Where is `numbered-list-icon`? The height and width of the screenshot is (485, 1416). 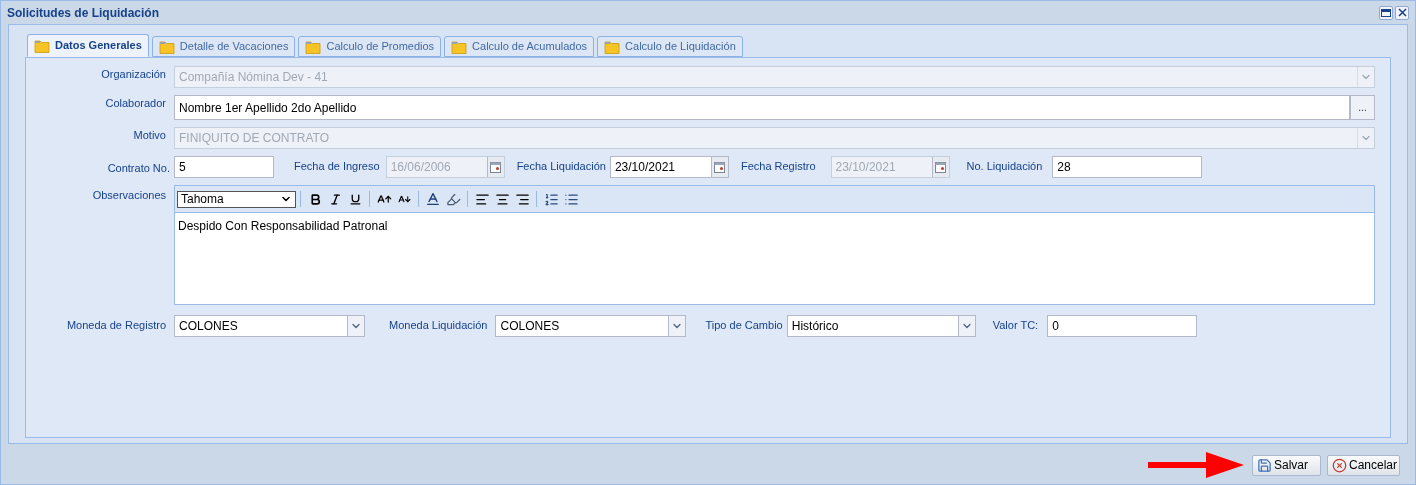 numbered-list-icon is located at coordinates (551, 199).